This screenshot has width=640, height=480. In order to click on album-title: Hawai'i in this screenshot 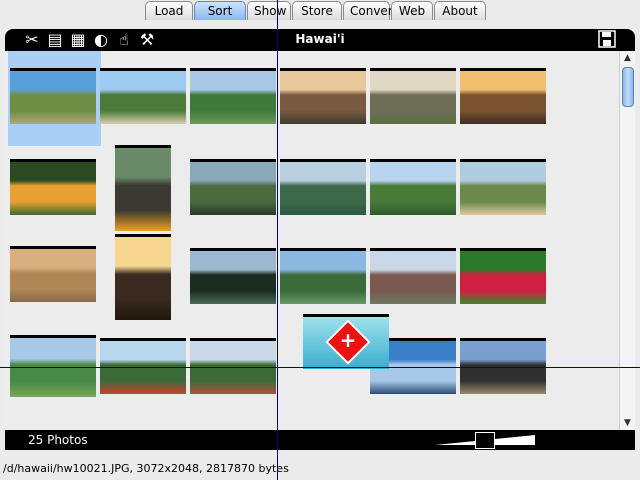, I will do `click(320, 39)`.